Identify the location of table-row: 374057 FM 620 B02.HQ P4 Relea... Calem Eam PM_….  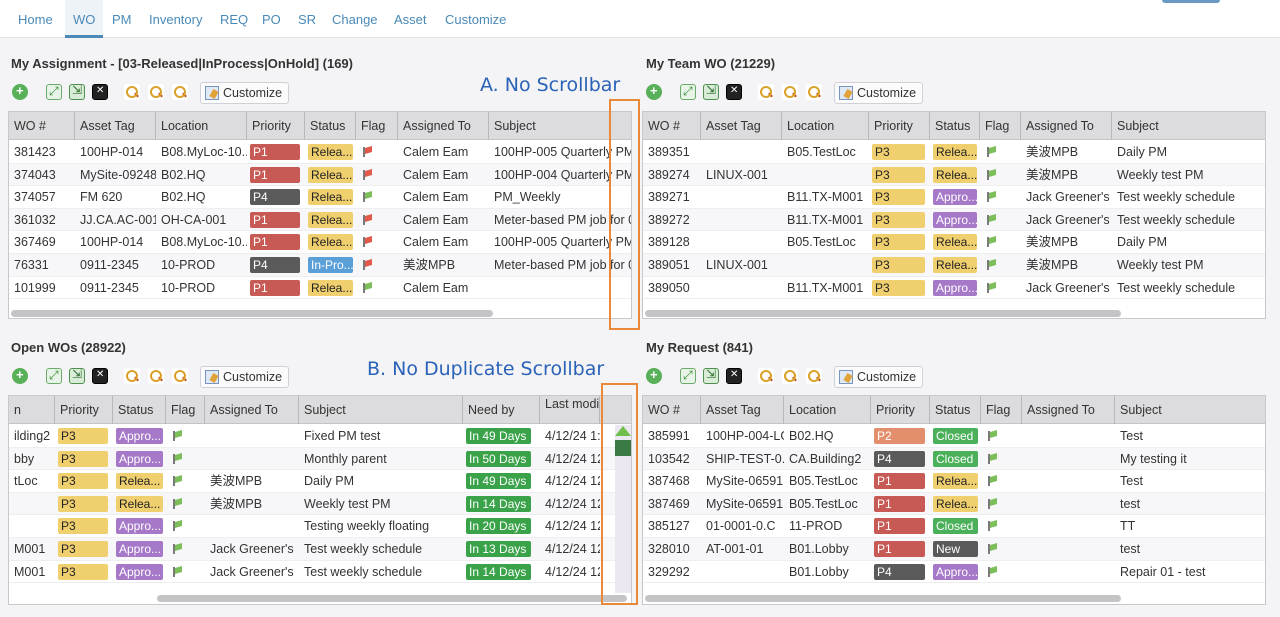
(320, 197).